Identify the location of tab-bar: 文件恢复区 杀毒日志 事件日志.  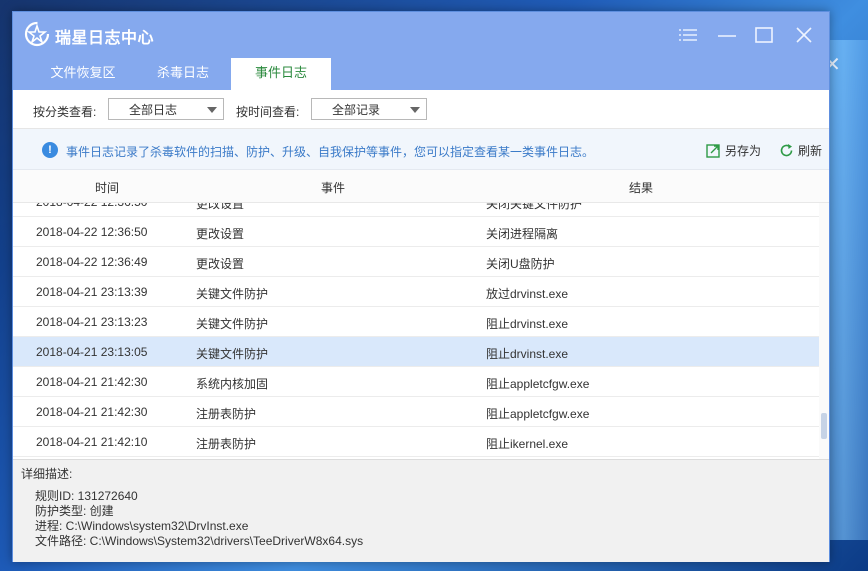
(421, 74).